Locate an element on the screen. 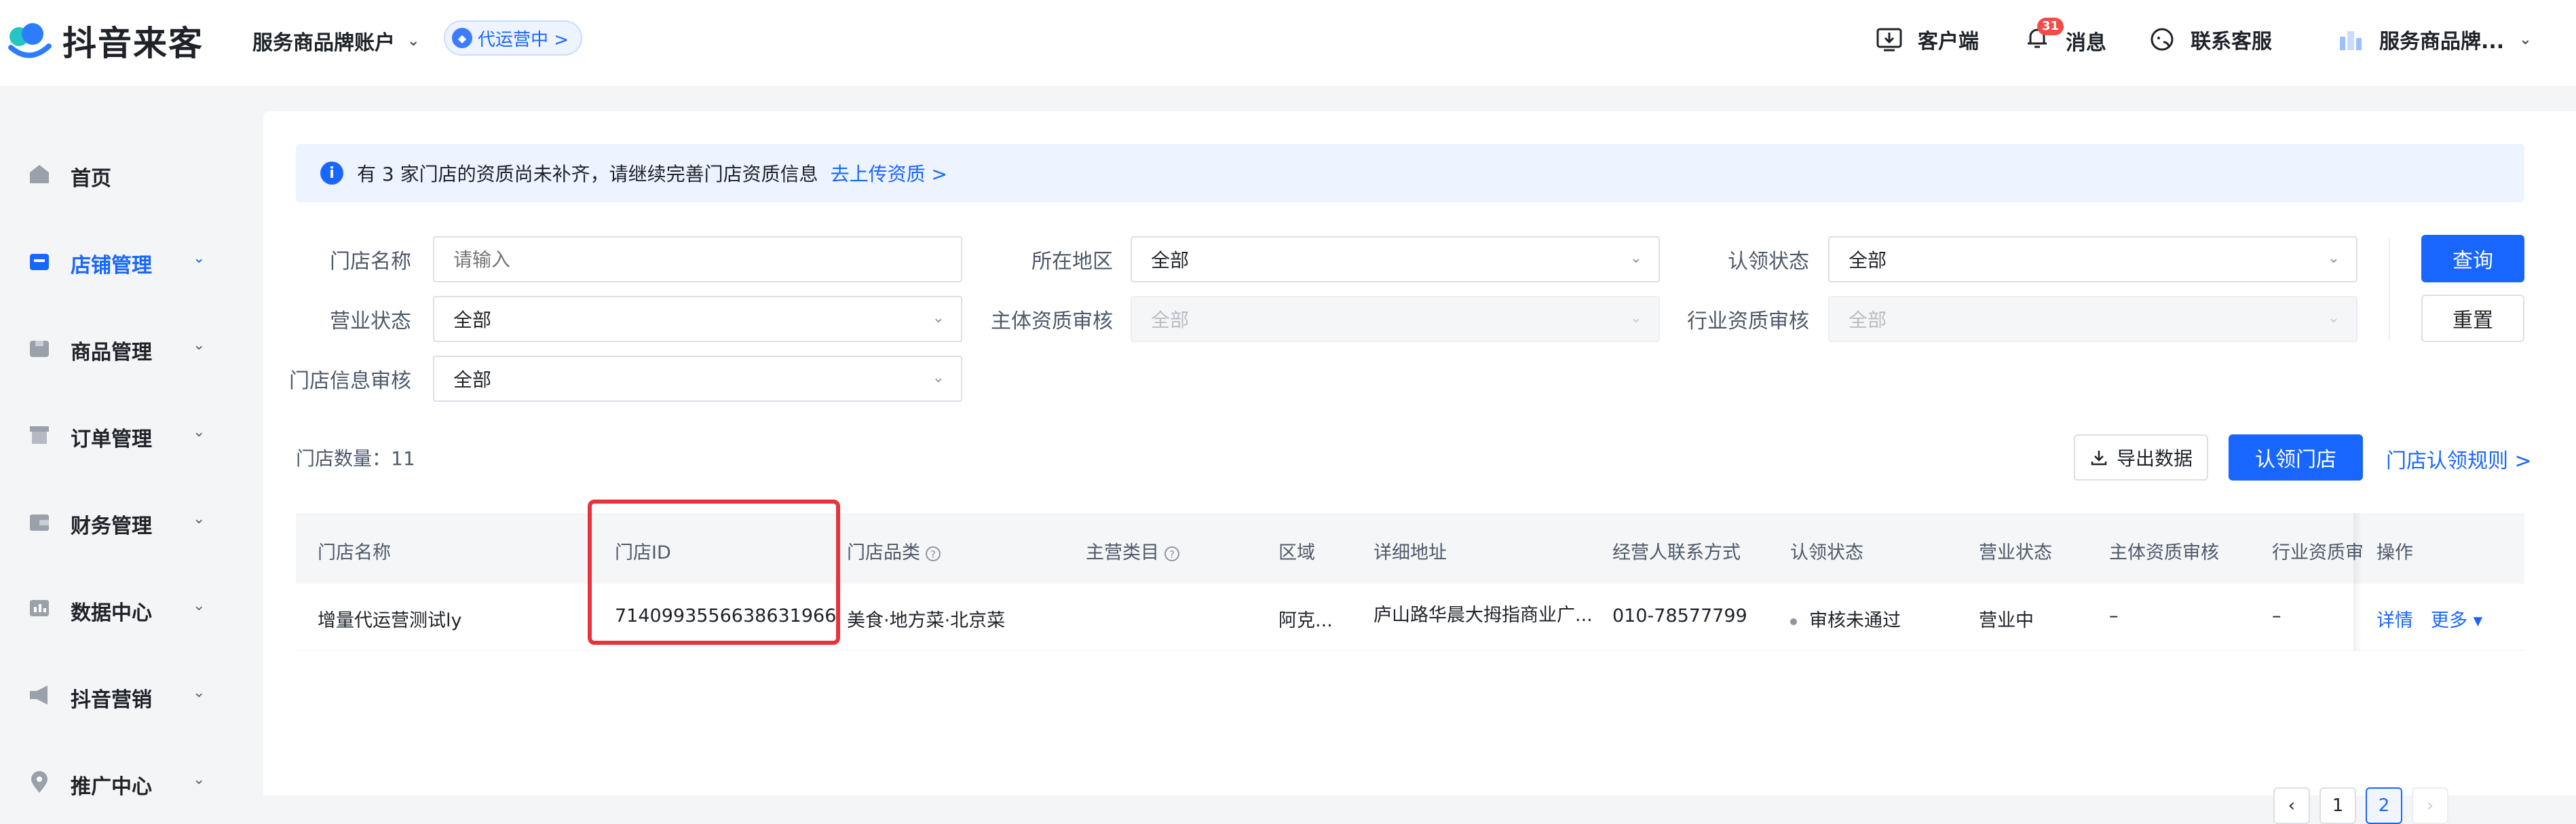 This screenshot has height=824, width=2576. messages-button: 31 消息 is located at coordinates (2065, 37).